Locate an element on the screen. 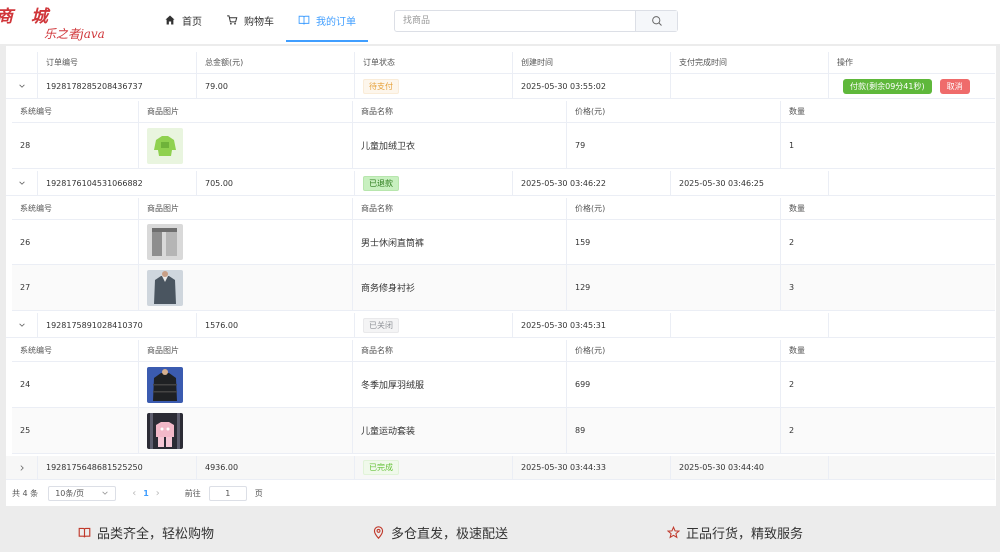 This screenshot has height=552, width=1000. feature-label: 品类齐全，轻松购物 is located at coordinates (156, 534).